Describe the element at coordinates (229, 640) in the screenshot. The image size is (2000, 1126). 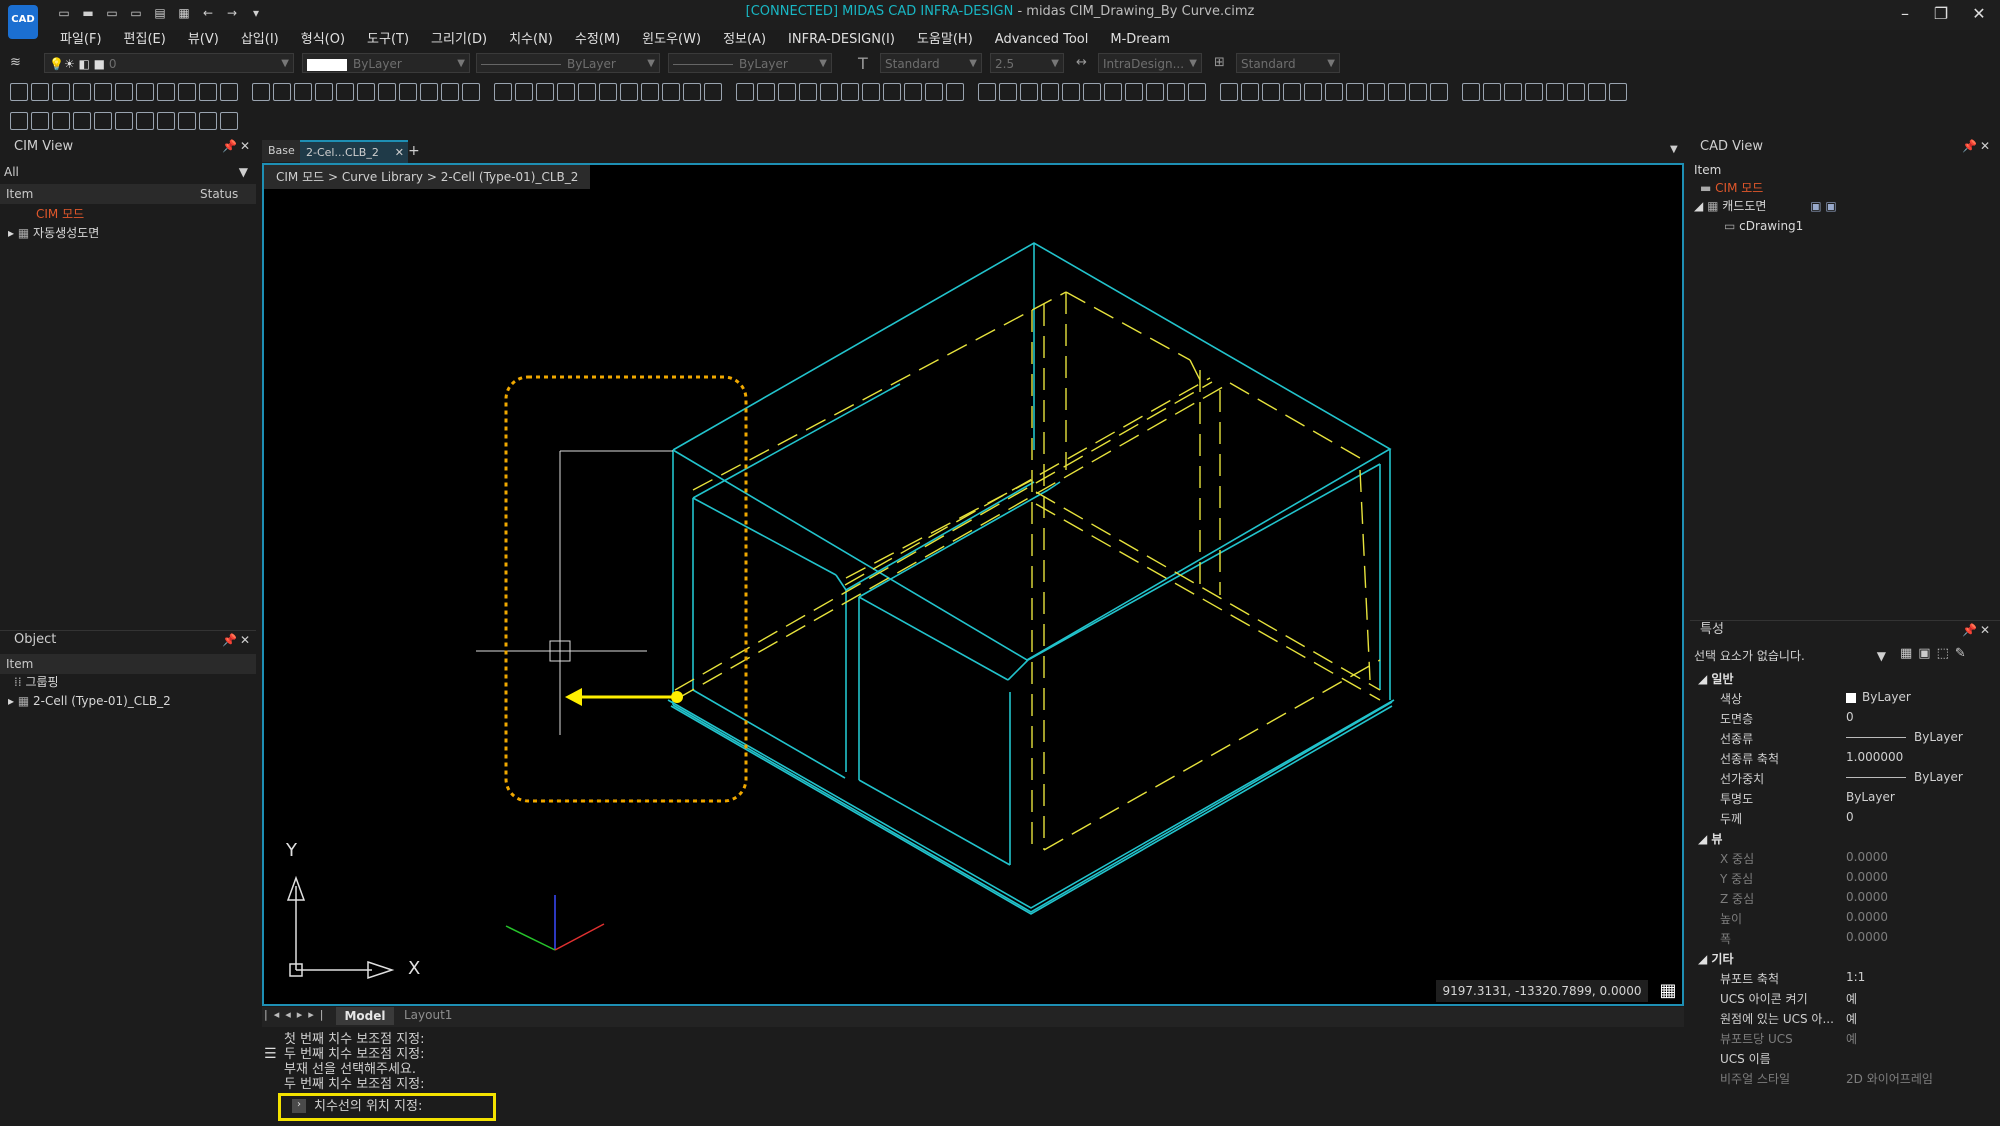
I see `object-pin-icon: 📌` at that location.